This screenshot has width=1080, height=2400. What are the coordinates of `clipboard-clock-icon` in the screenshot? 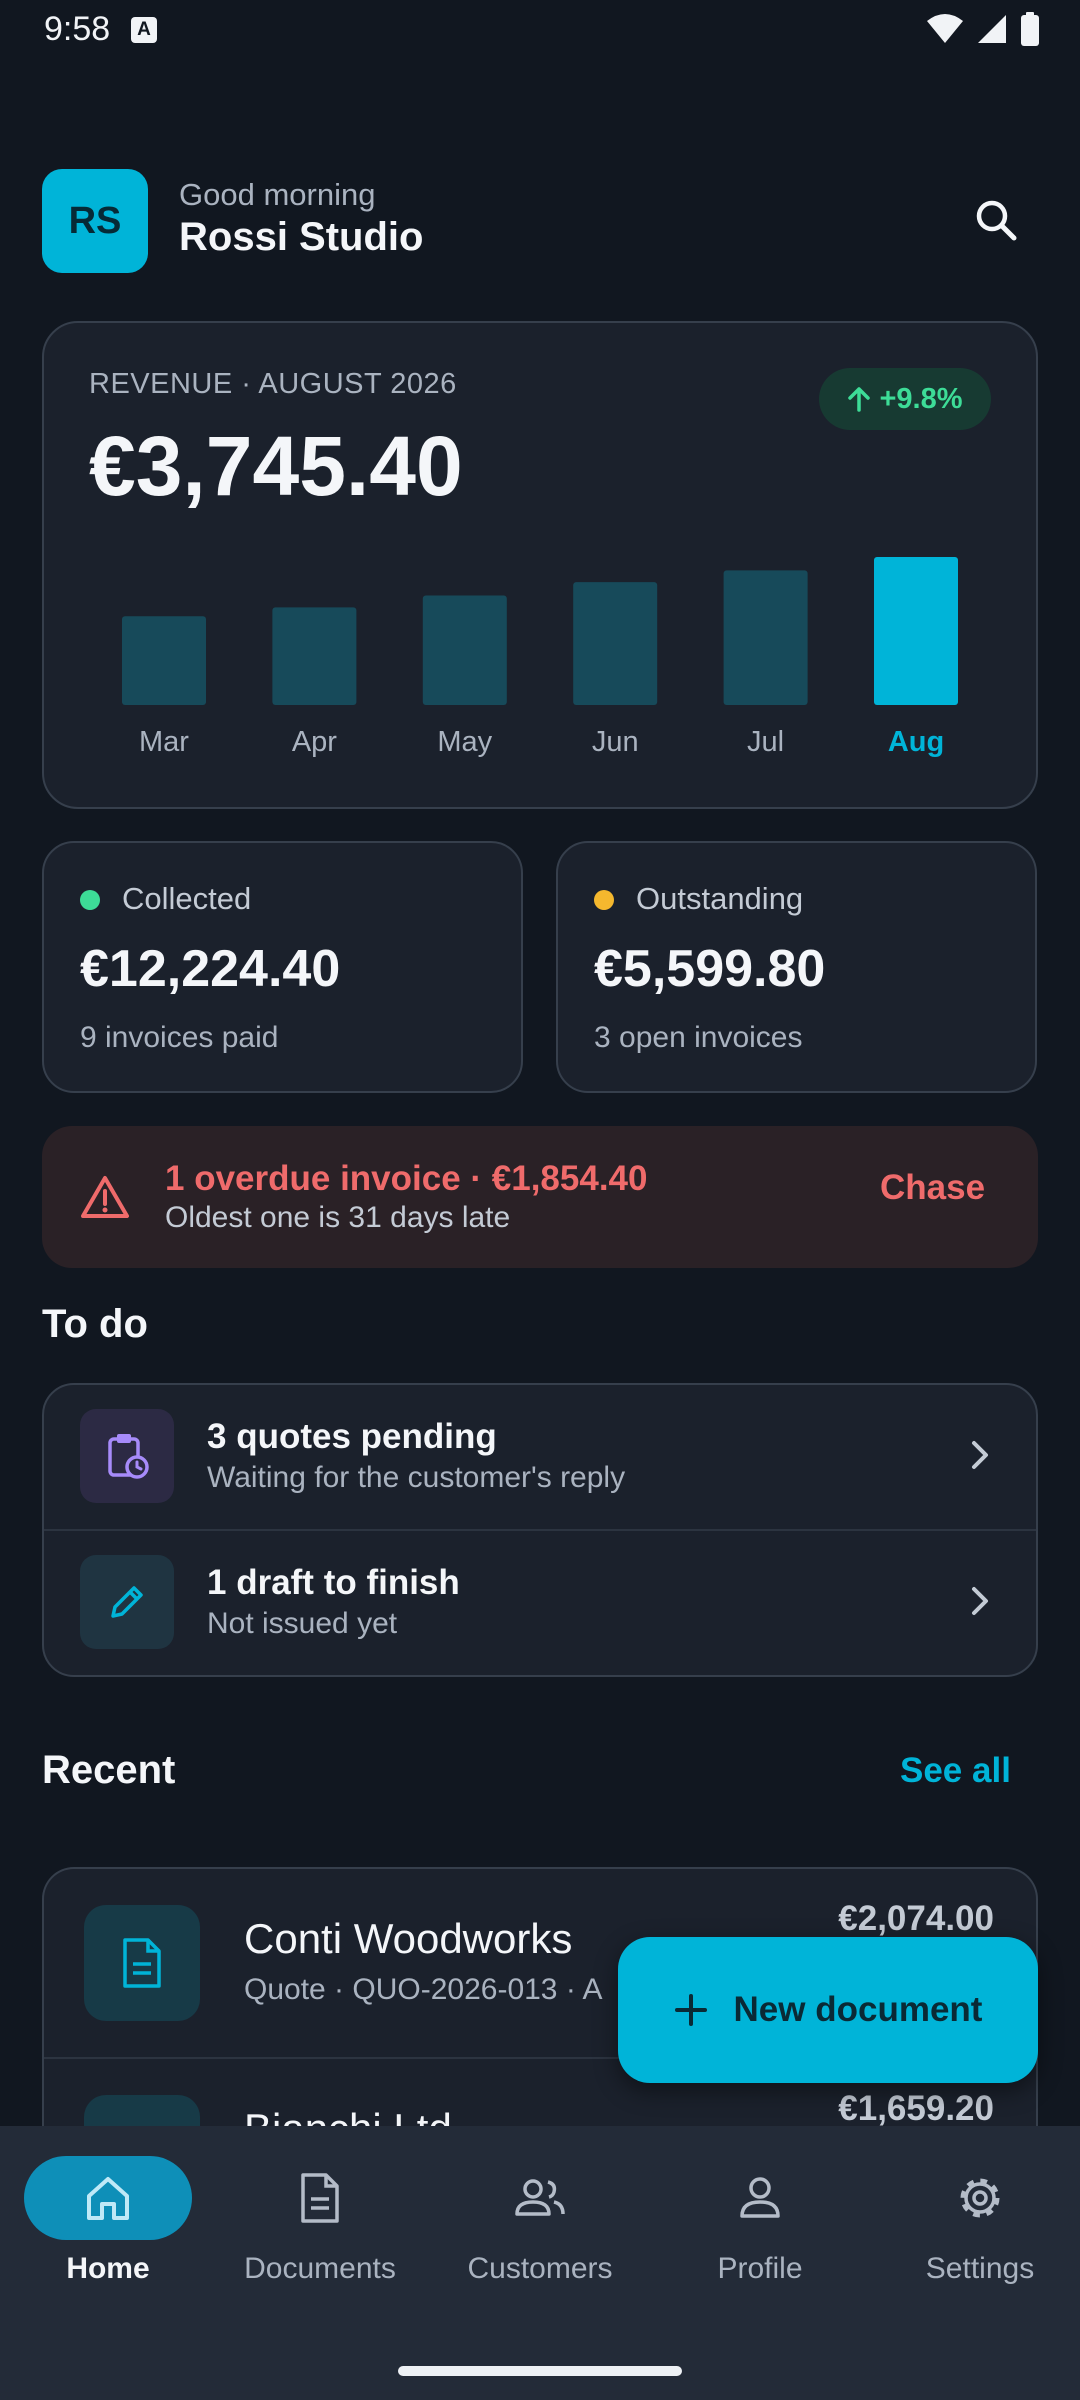 It's located at (128, 1456).